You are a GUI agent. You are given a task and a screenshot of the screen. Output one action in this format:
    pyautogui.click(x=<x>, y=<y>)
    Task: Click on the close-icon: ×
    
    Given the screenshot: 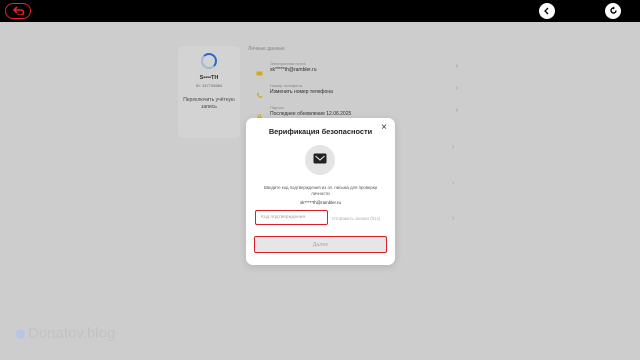 What is the action you would take?
    pyautogui.click(x=384, y=128)
    